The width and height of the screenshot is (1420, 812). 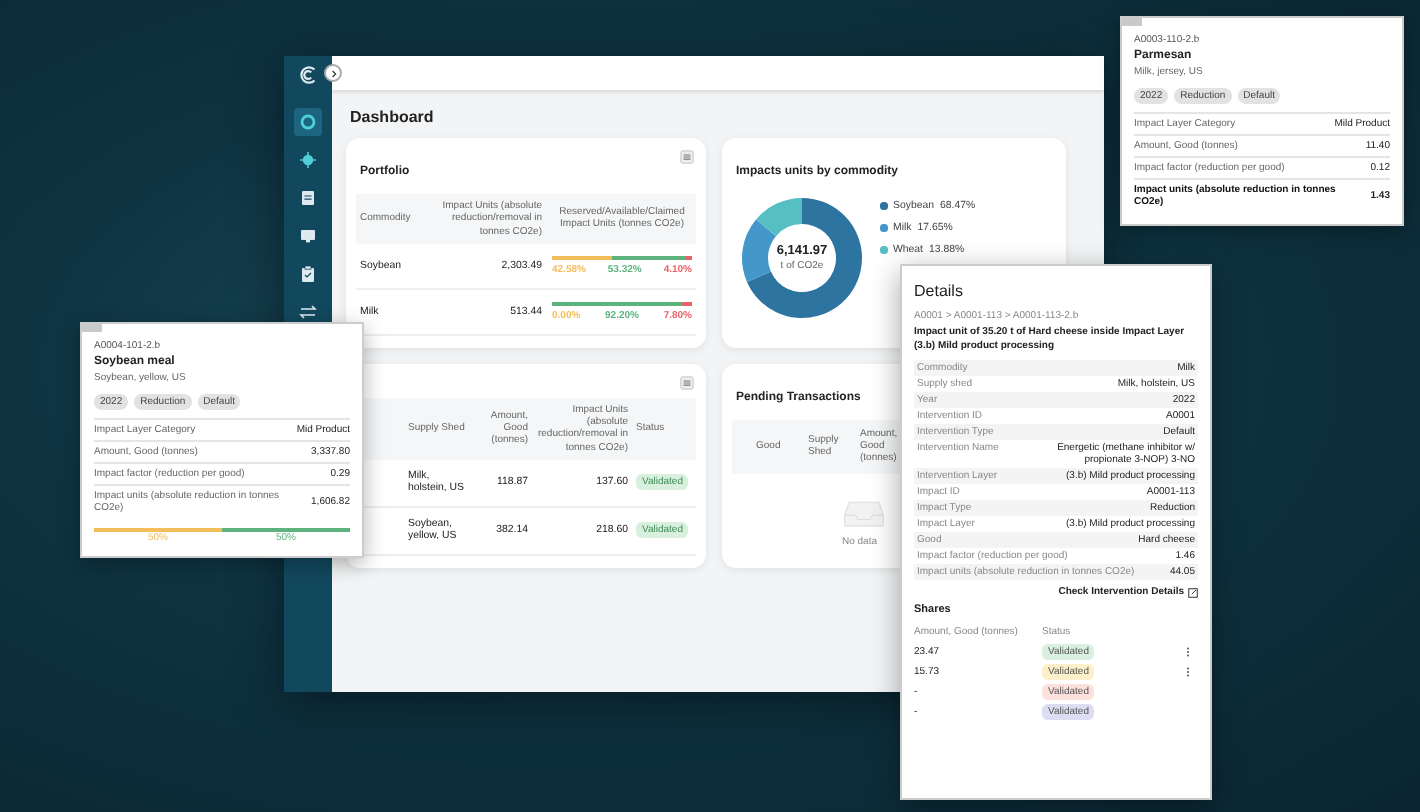 I want to click on clipboard-icon, so click(x=308, y=274).